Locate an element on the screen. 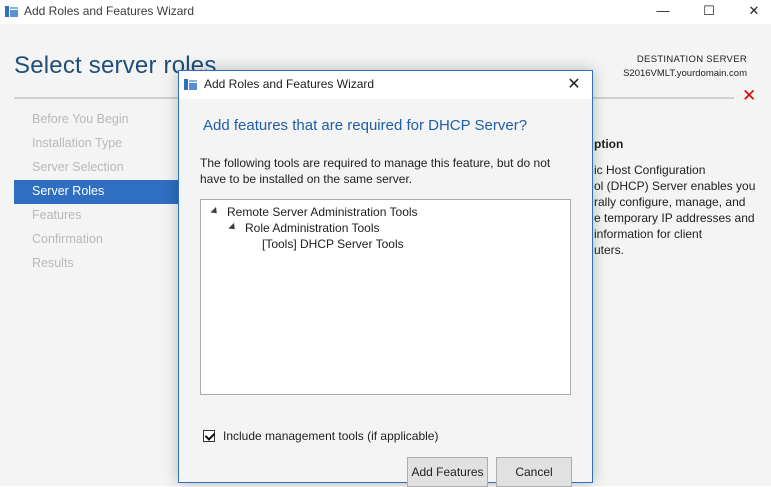 This screenshot has height=487, width=771. window-title: Add Roles and Features Wizard is located at coordinates (109, 11).